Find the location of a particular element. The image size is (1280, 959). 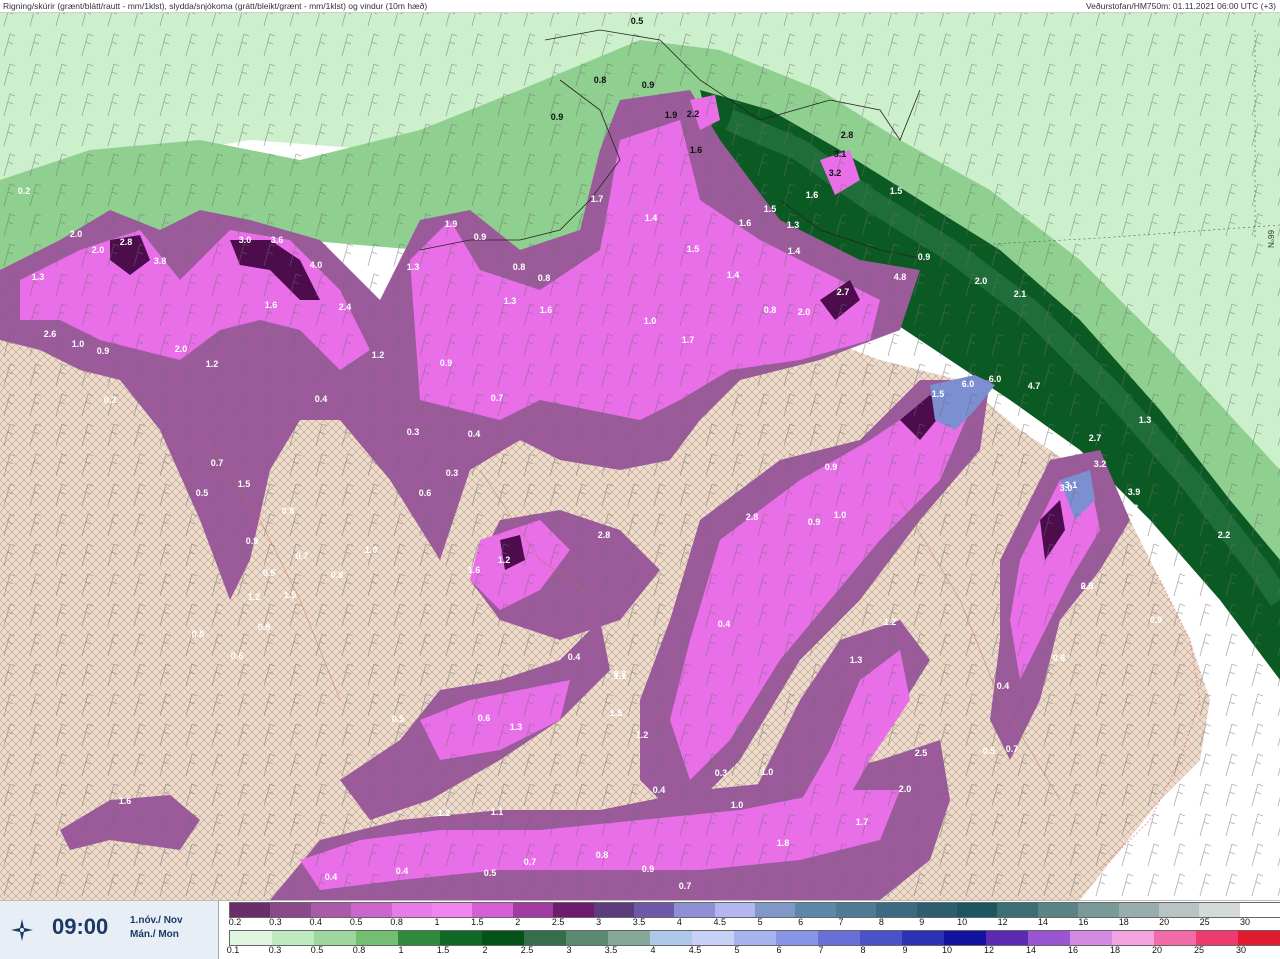

scale-tick-label: 2.5 is located at coordinates (527, 950).